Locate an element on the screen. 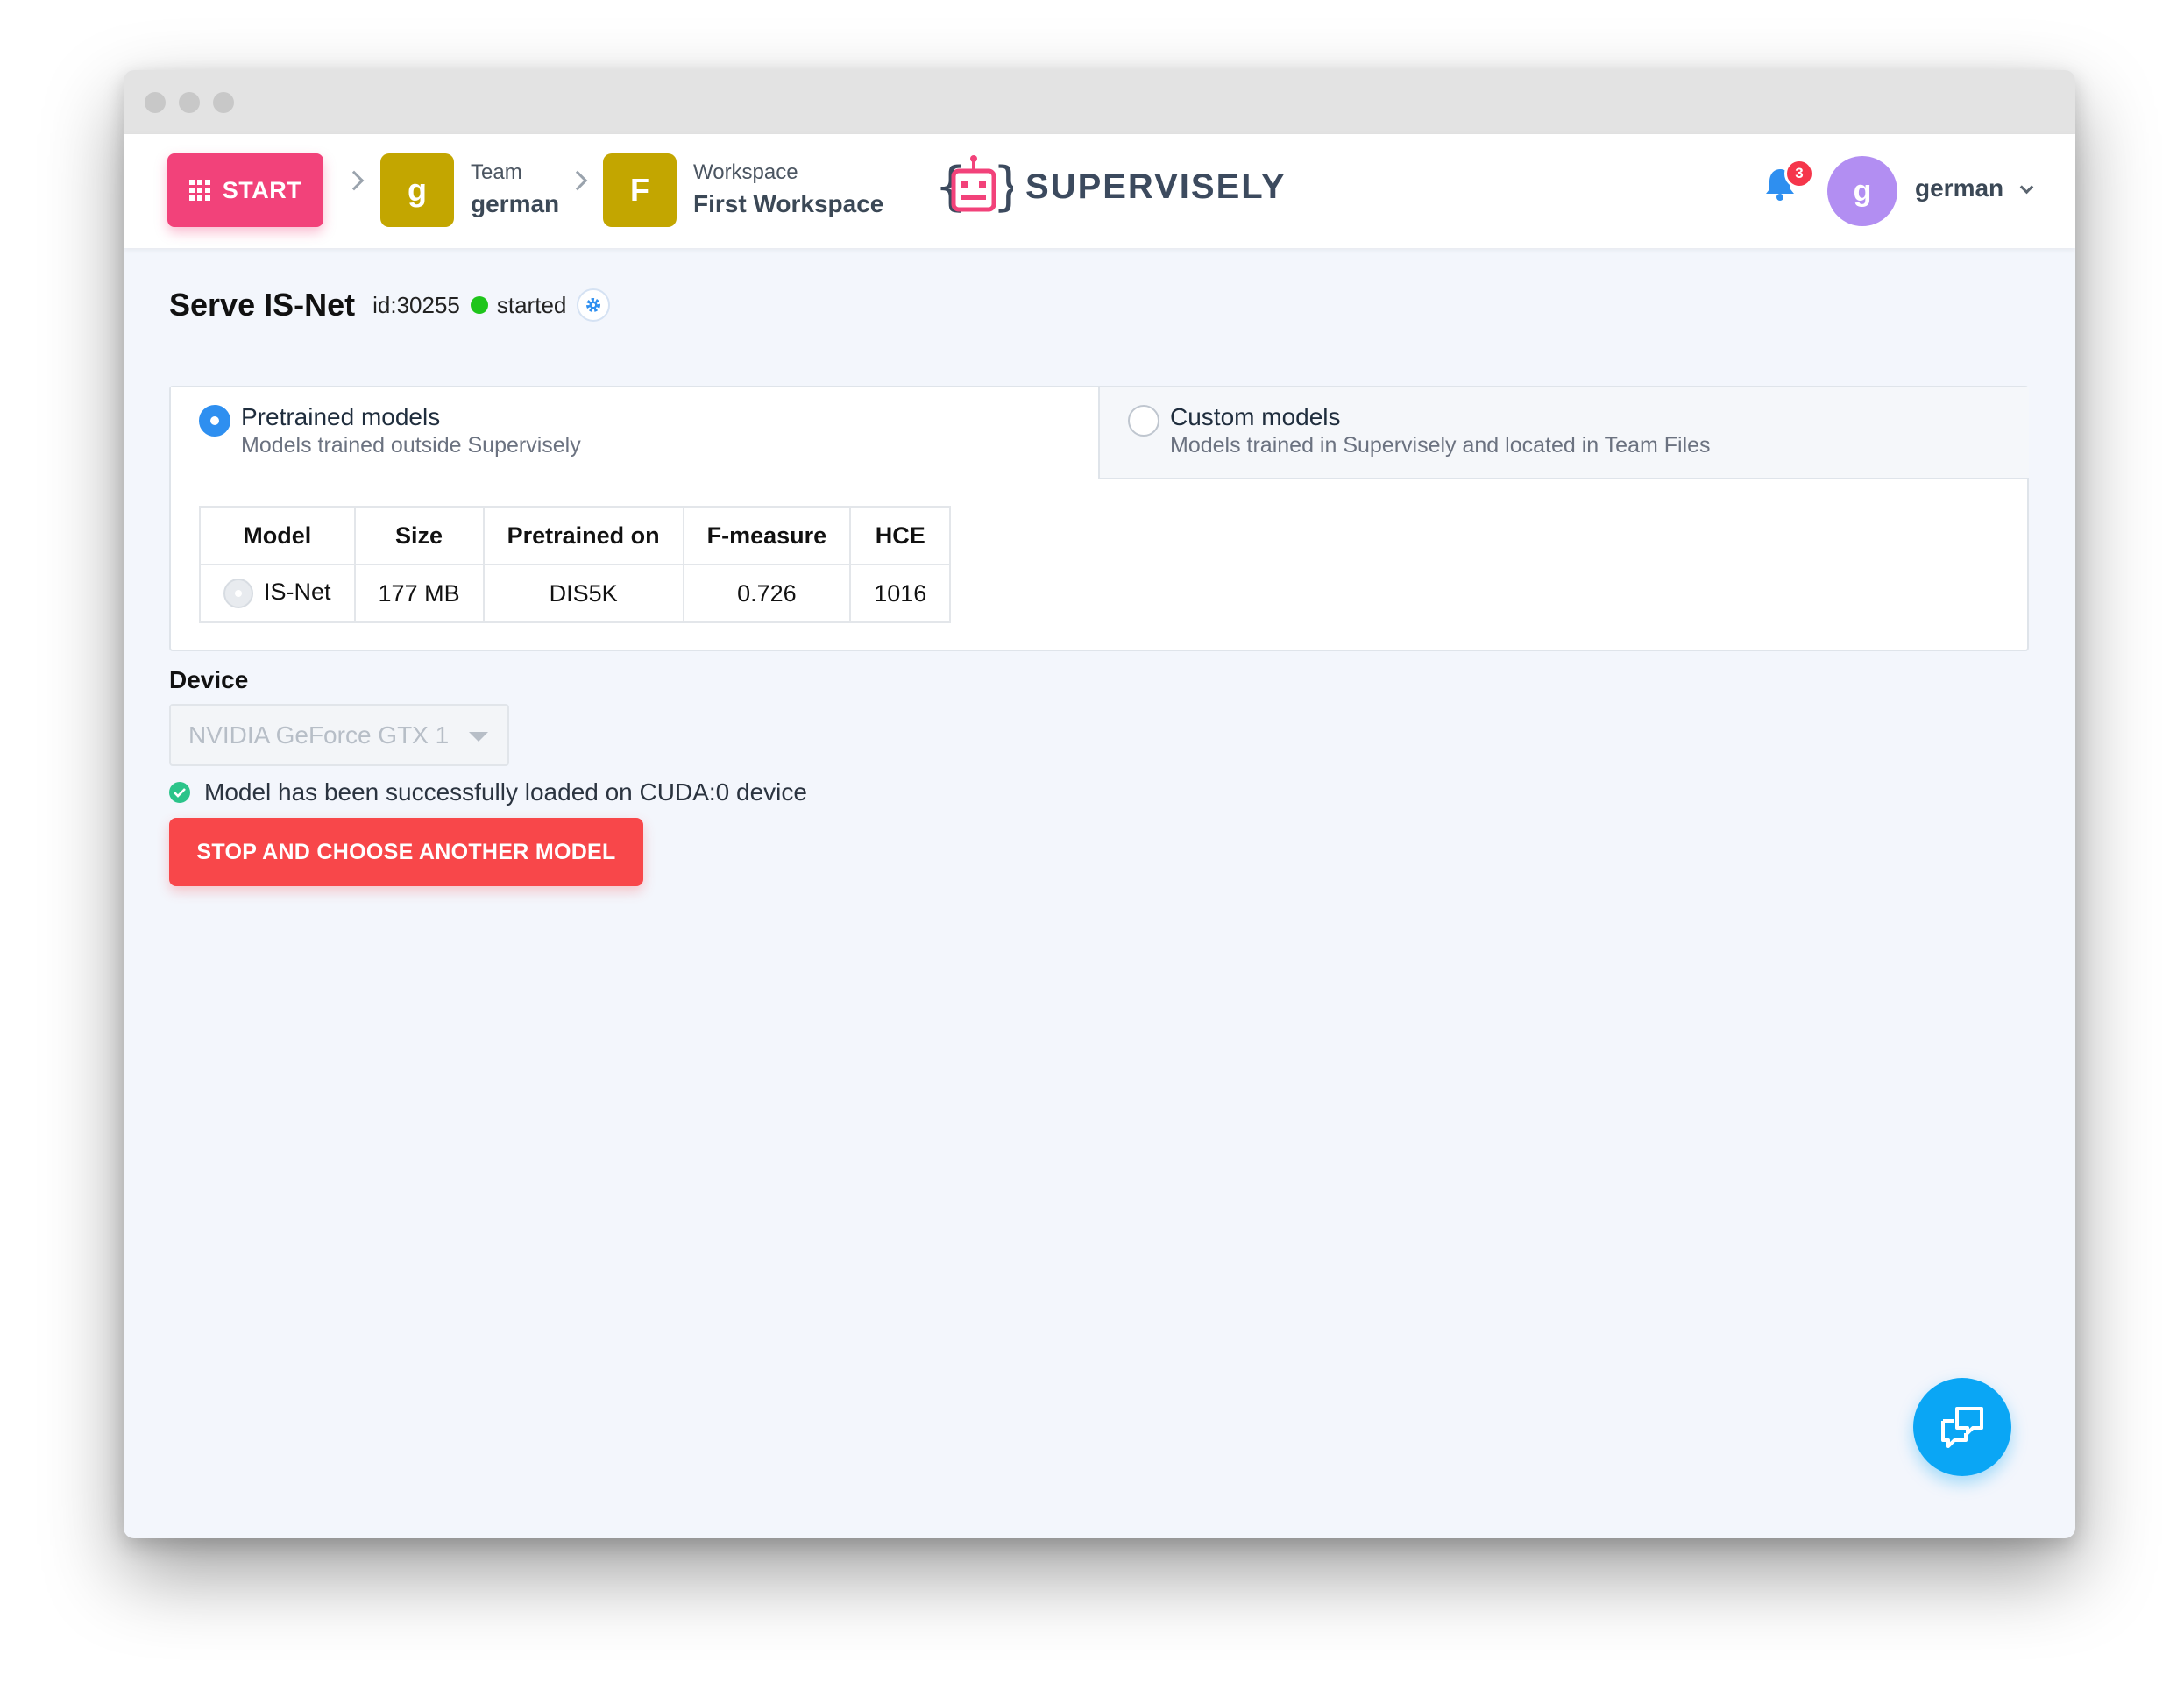 This screenshot has width=2184, height=1704. chat-icon is located at coordinates (1962, 1427).